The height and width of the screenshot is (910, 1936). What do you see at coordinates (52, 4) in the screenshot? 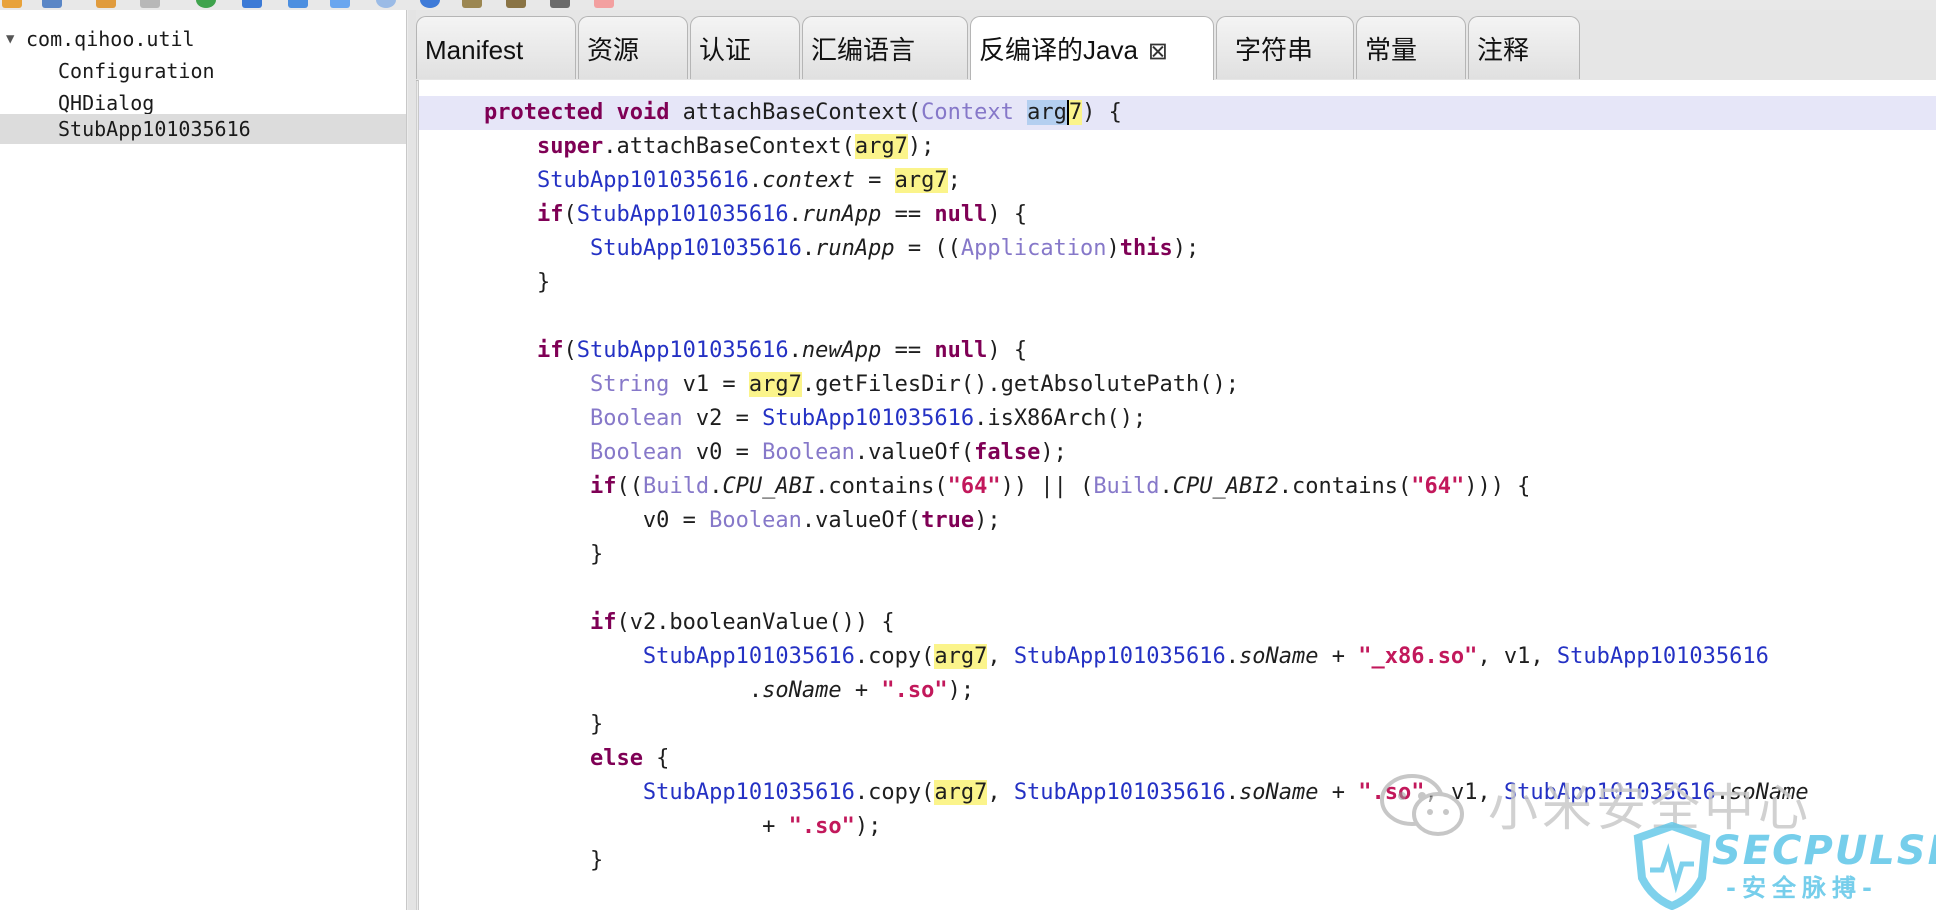
I see `save-icon` at bounding box center [52, 4].